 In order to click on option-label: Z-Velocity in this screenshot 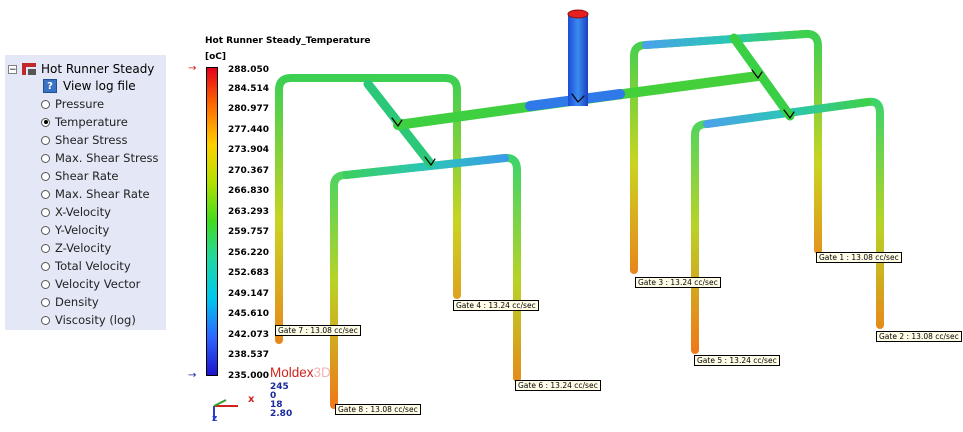, I will do `click(83, 248)`.